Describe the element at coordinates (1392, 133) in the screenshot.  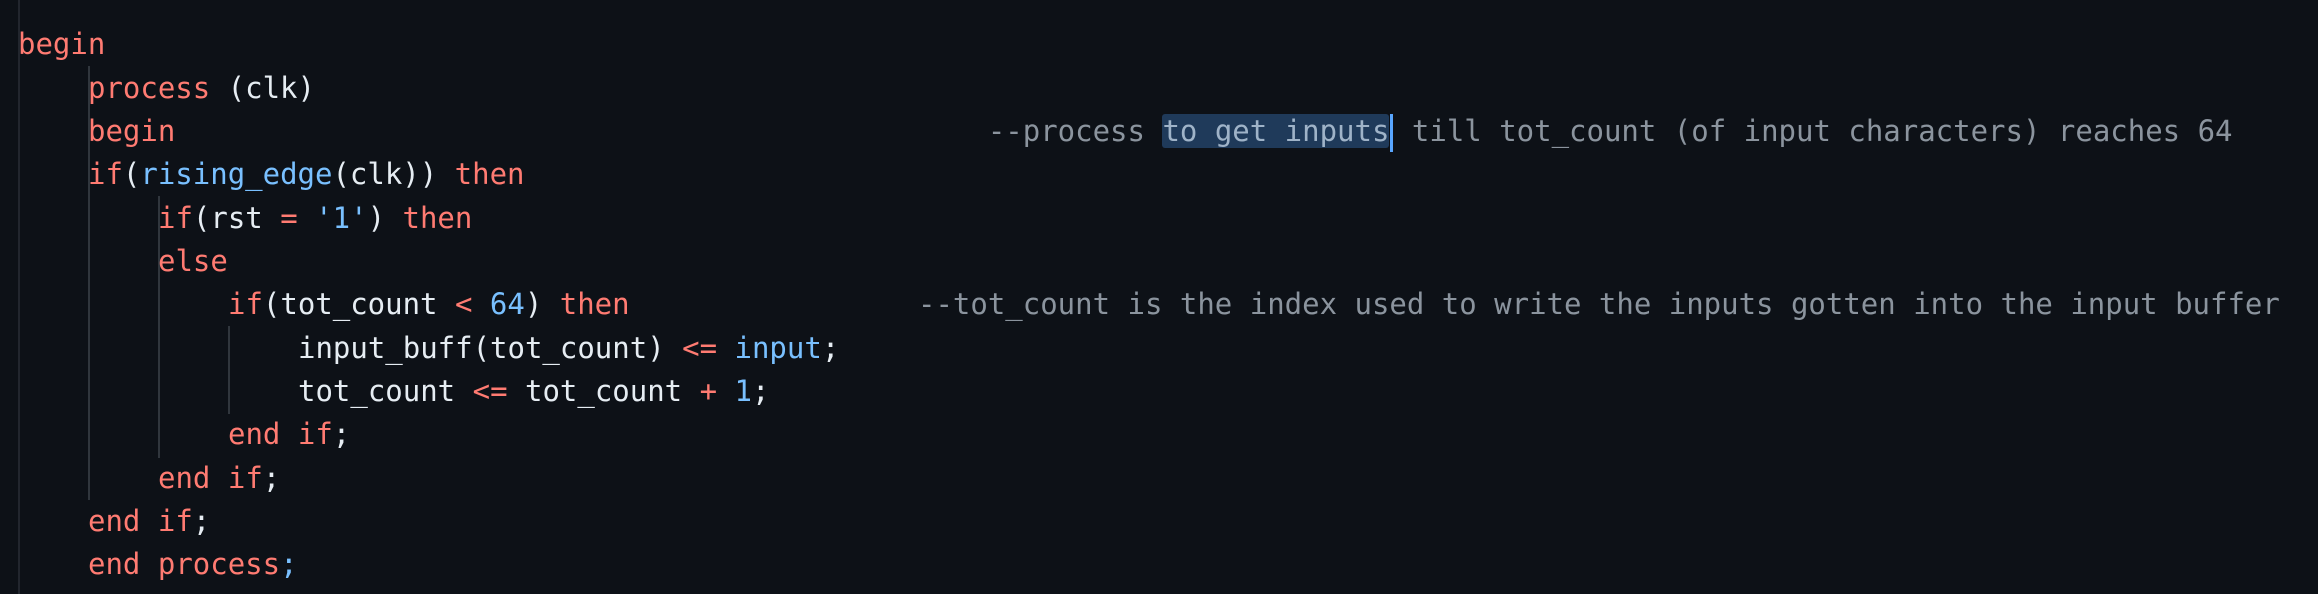
I see `text-cursor` at that location.